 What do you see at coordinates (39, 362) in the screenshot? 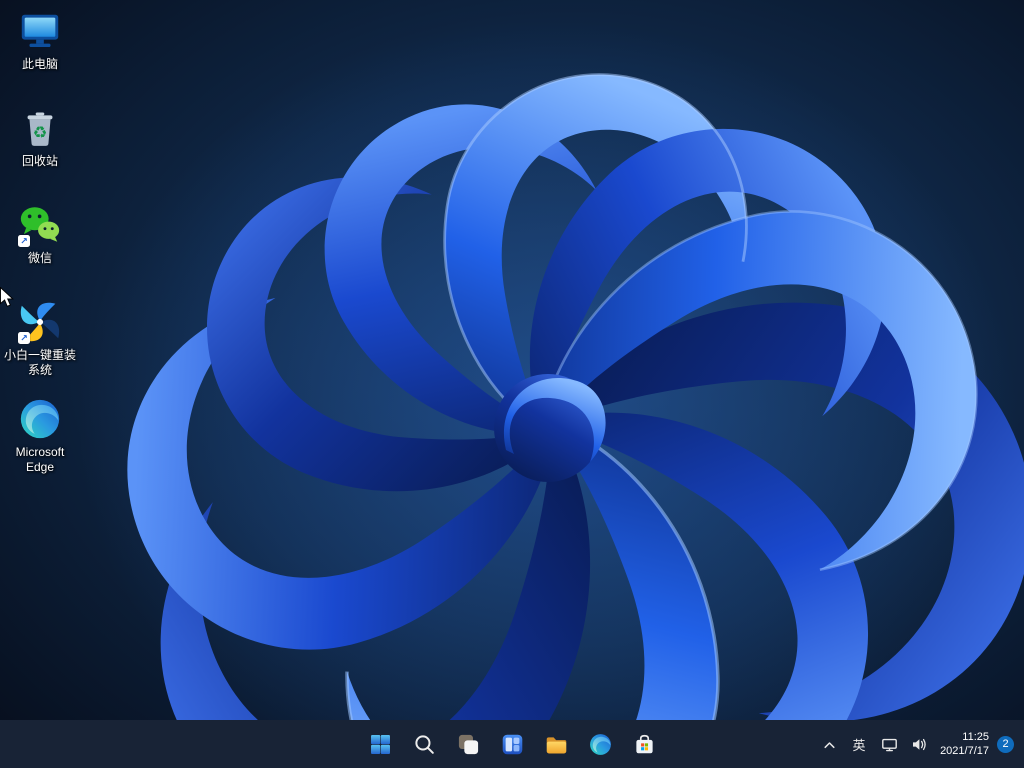
I see `desktop-icon-label: 小白一键重装系统` at bounding box center [39, 362].